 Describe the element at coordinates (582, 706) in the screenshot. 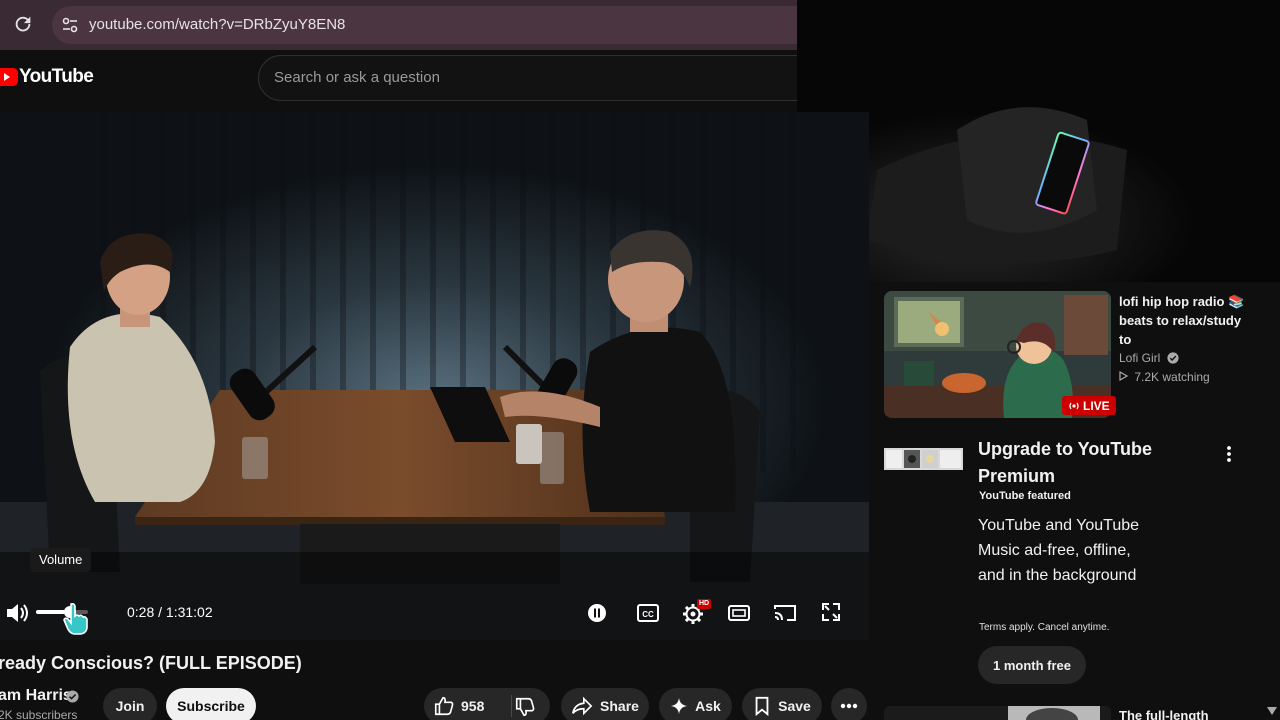

I see `share-icon` at that location.